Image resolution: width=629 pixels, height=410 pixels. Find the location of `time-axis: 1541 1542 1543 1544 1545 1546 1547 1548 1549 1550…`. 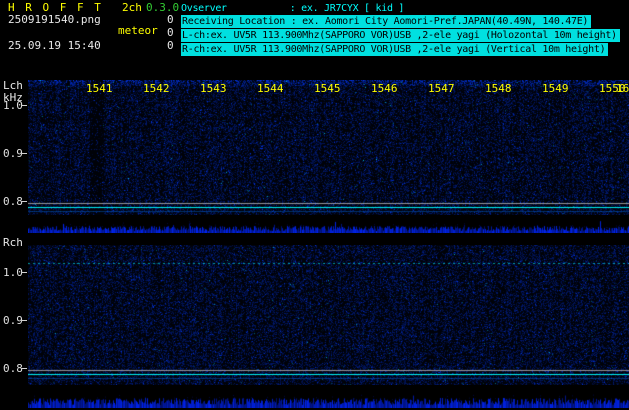

time-axis: 1541 1542 1543 1544 1545 1546 1547 1548 1549 1550… is located at coordinates (314, 88).